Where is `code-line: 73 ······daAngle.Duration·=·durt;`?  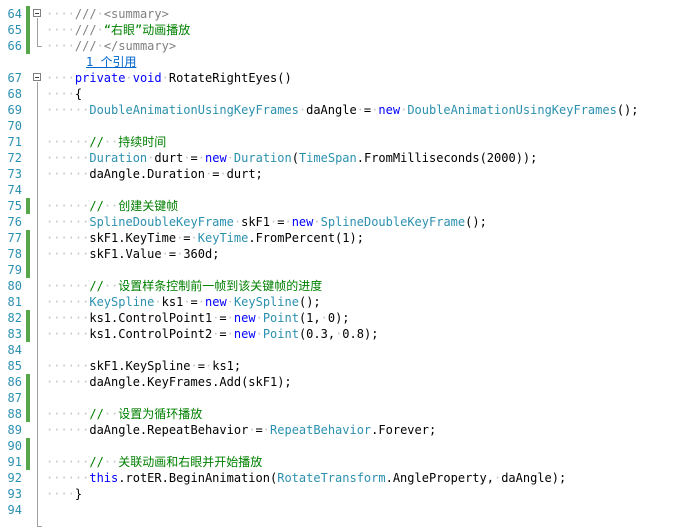 code-line: 73 ······daAngle.Duration·=·durt; is located at coordinates (345, 174).